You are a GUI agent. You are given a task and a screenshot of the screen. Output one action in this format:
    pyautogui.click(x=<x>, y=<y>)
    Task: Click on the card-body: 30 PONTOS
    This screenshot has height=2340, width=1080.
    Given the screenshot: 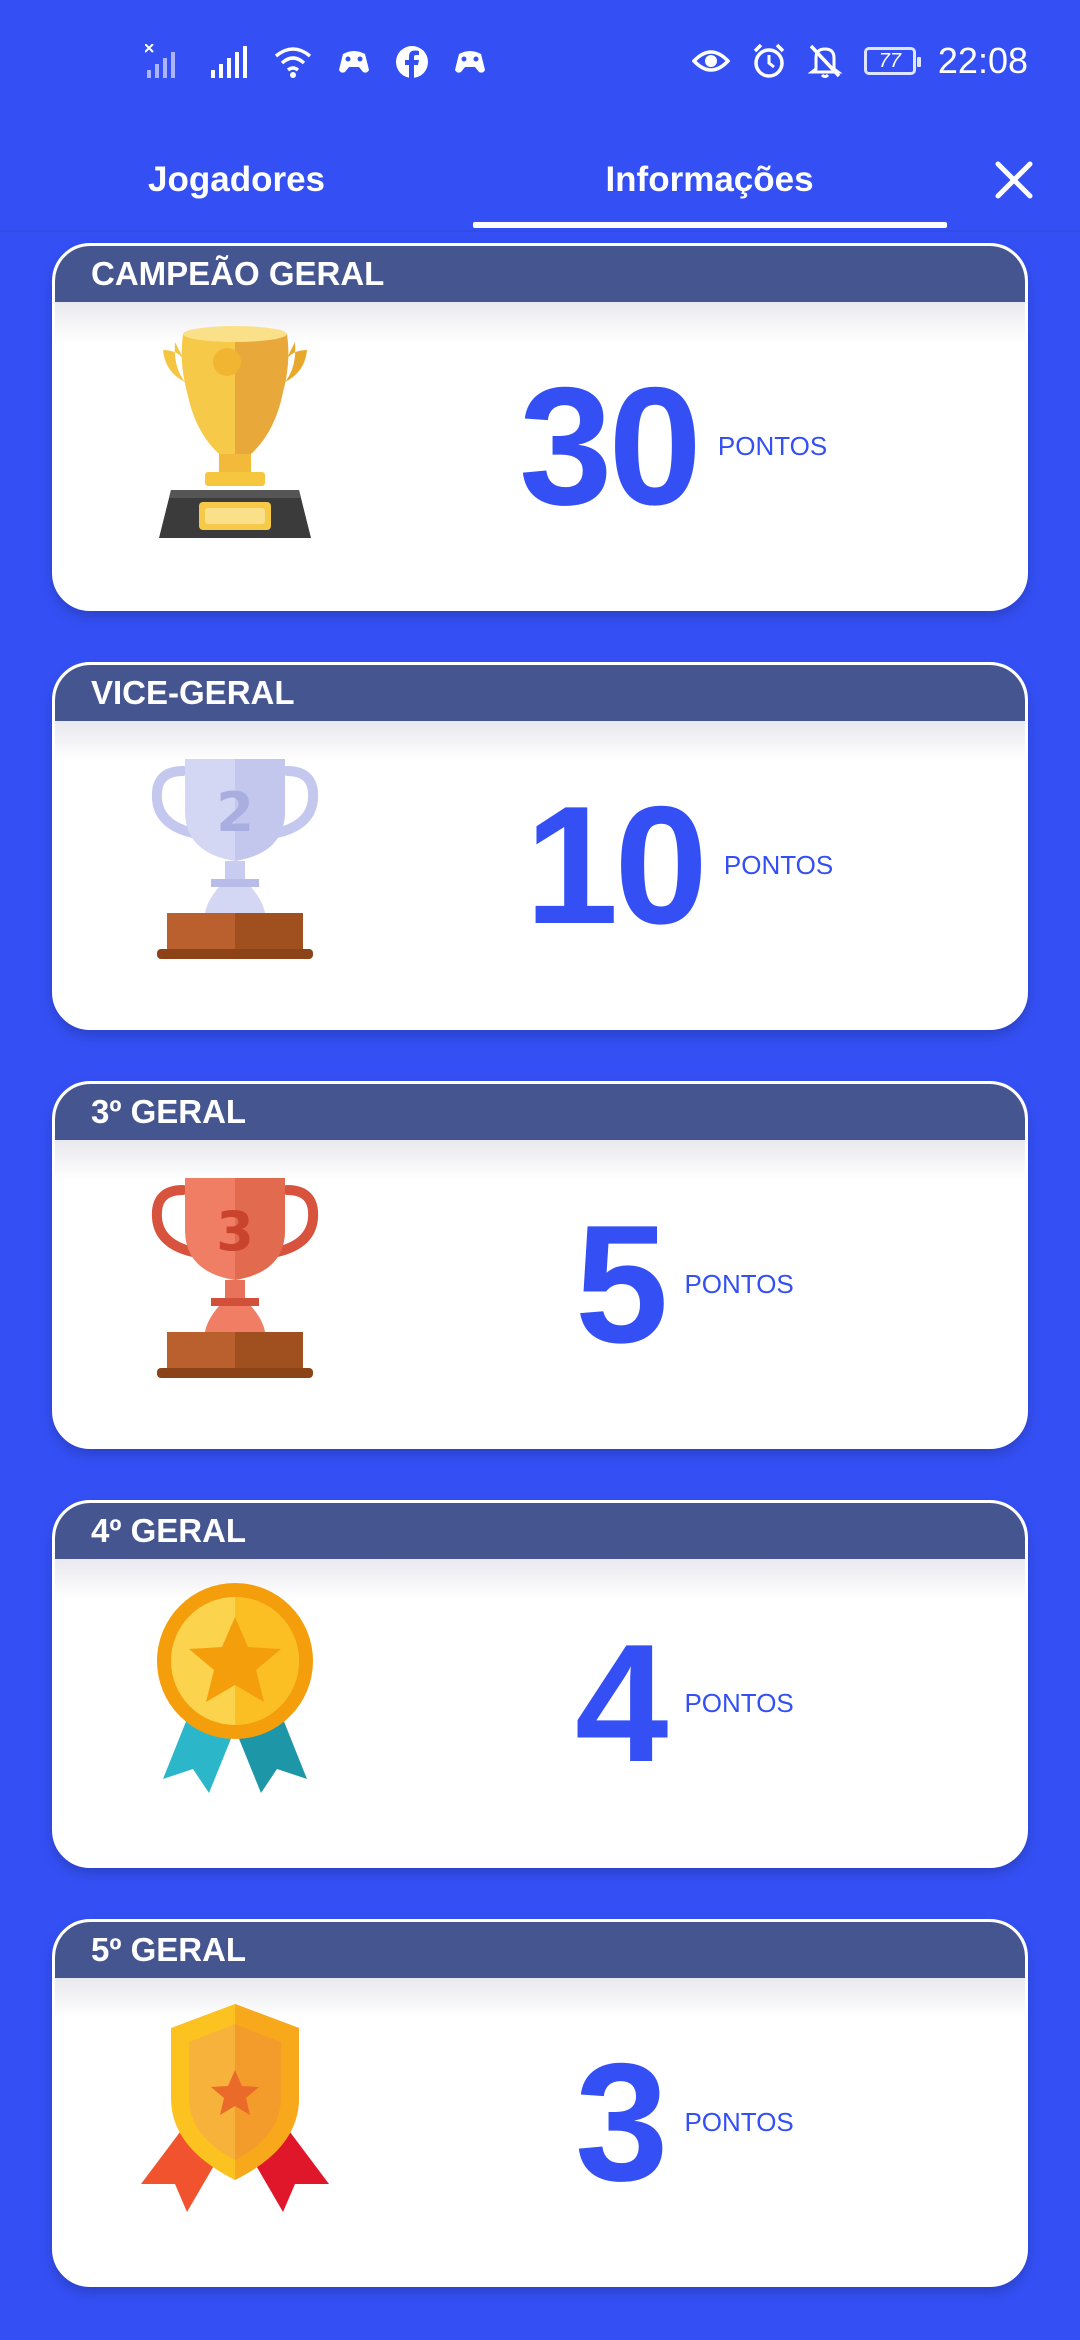 What is the action you would take?
    pyautogui.click(x=540, y=455)
    